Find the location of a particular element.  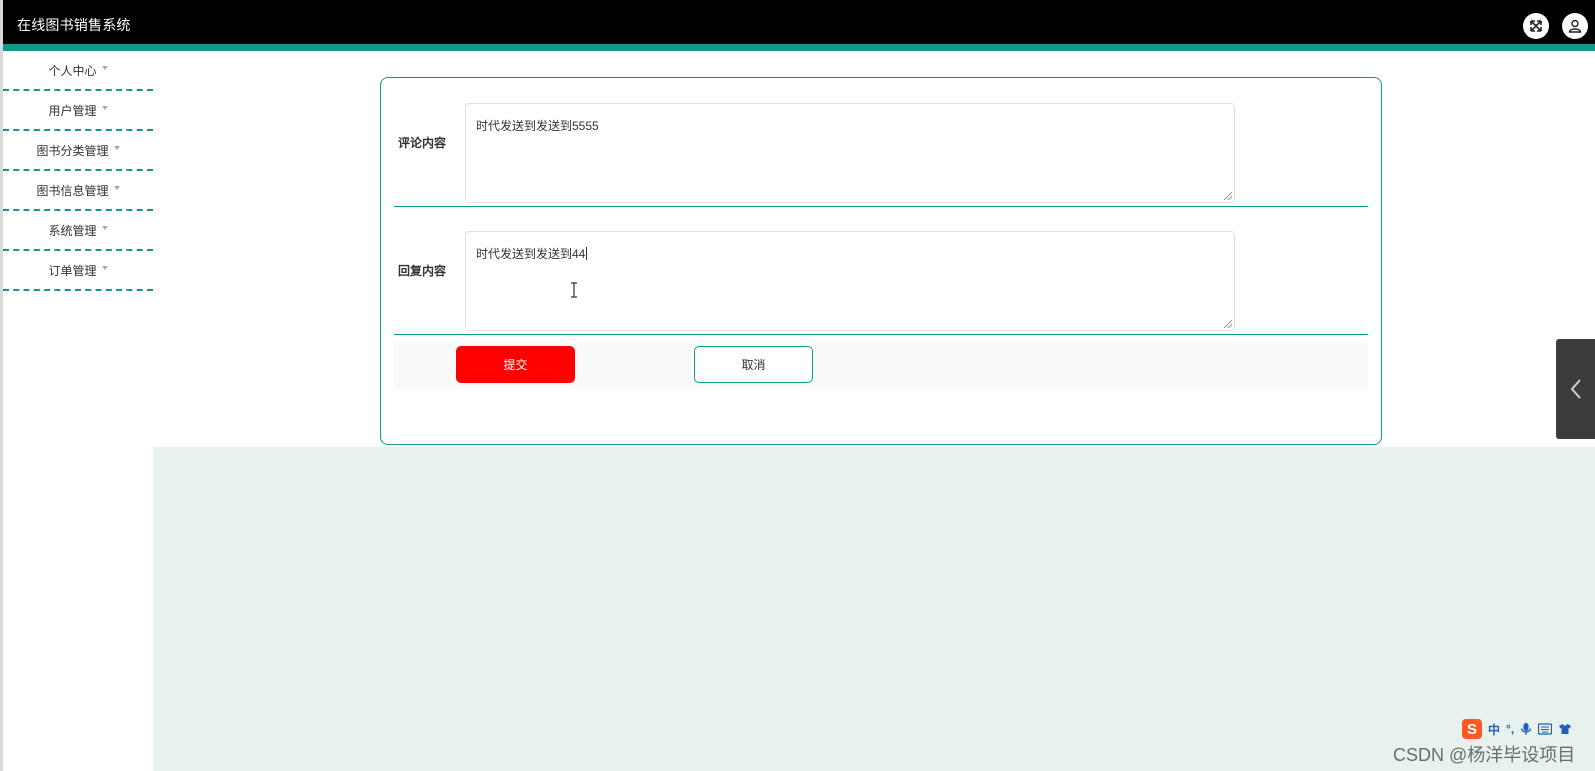

user-icon is located at coordinates (1575, 26).